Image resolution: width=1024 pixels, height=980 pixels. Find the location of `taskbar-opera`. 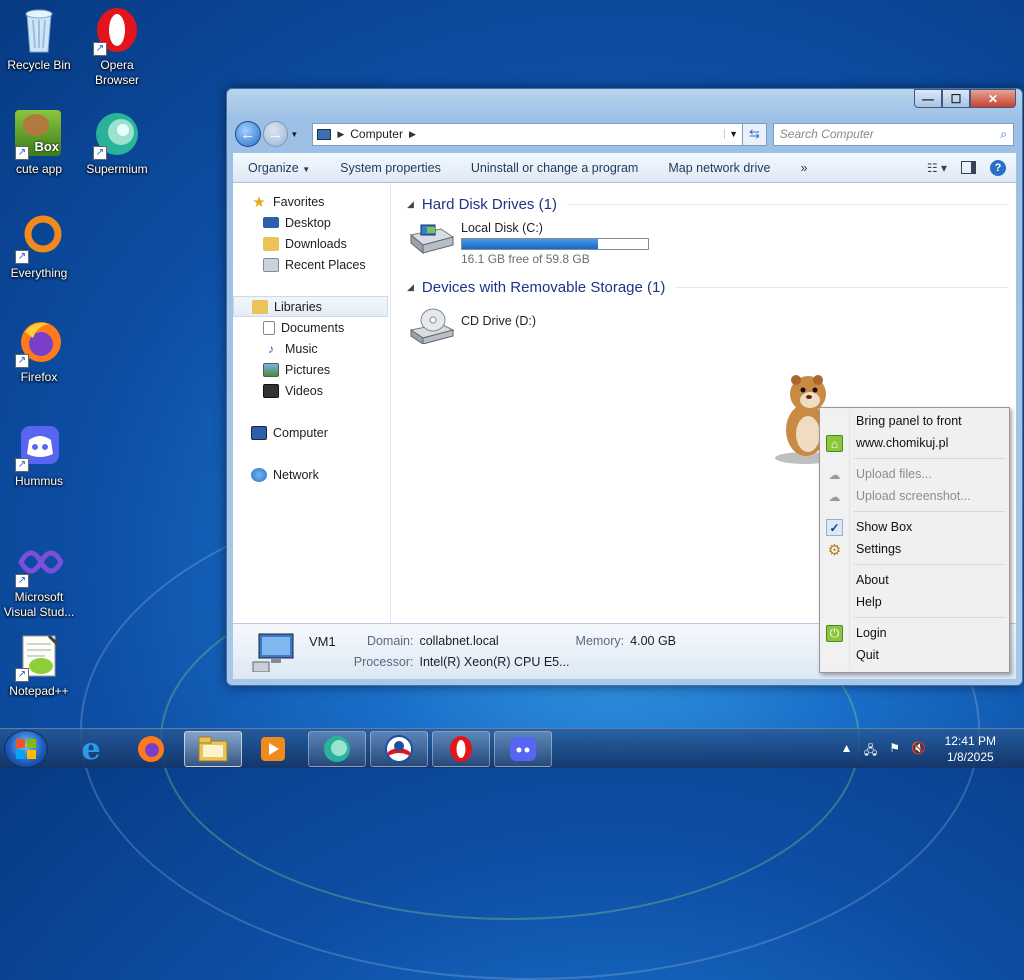

taskbar-opera is located at coordinates (461, 749).